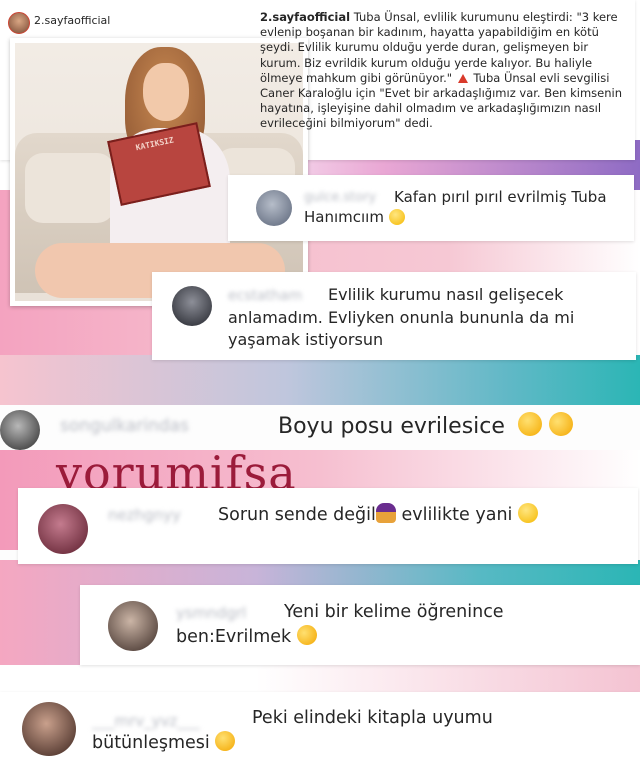  What do you see at coordinates (225, 741) in the screenshot?
I see `tears-of-joy-emoji` at bounding box center [225, 741].